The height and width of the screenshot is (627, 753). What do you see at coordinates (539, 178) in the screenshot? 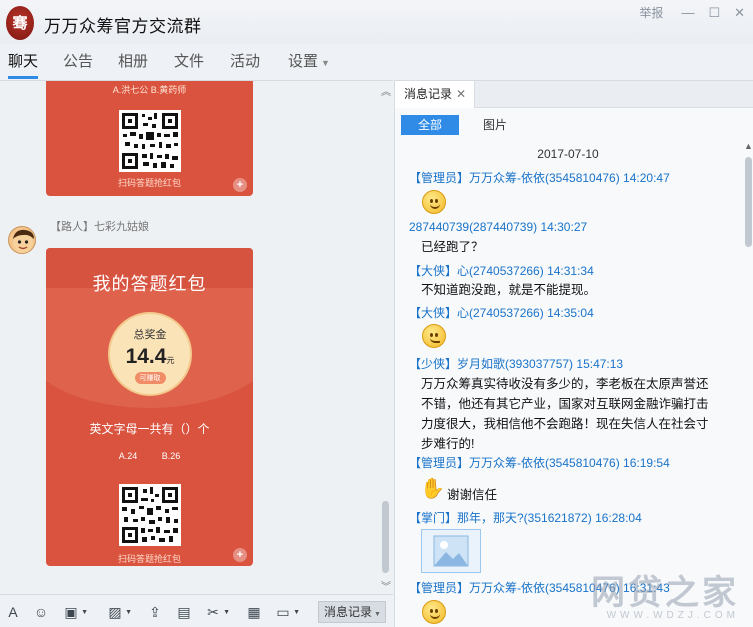
I see `message-meta: 【管理员】万万众筹-依依(3545810476) 14:20:47` at bounding box center [539, 178].